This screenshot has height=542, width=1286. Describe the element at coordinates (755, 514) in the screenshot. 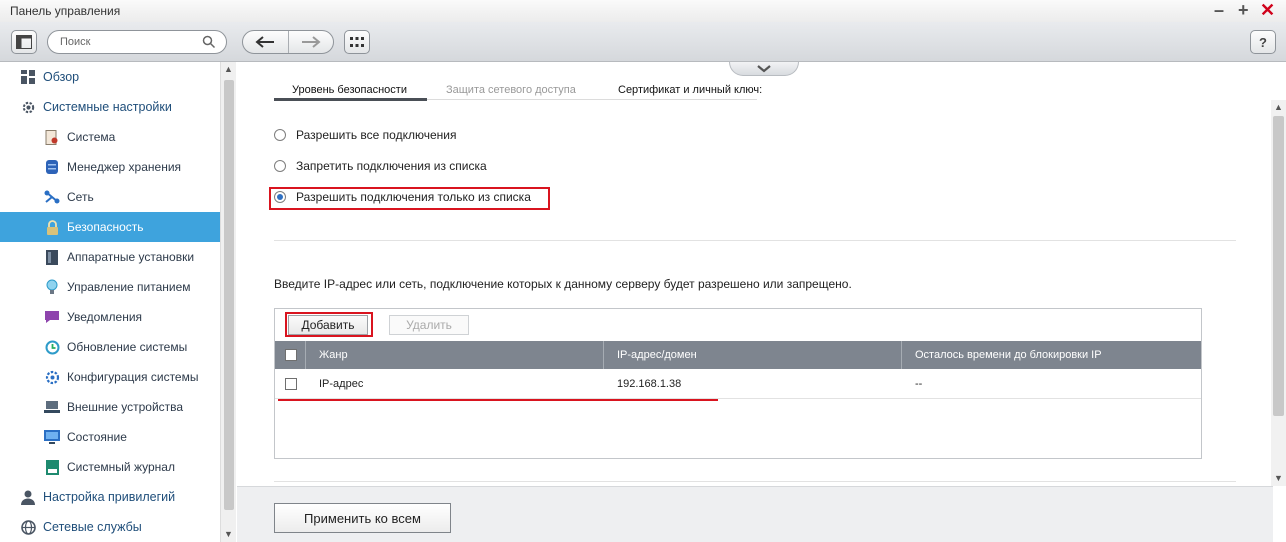

I see `footer-bar: Применить ко всем` at that location.